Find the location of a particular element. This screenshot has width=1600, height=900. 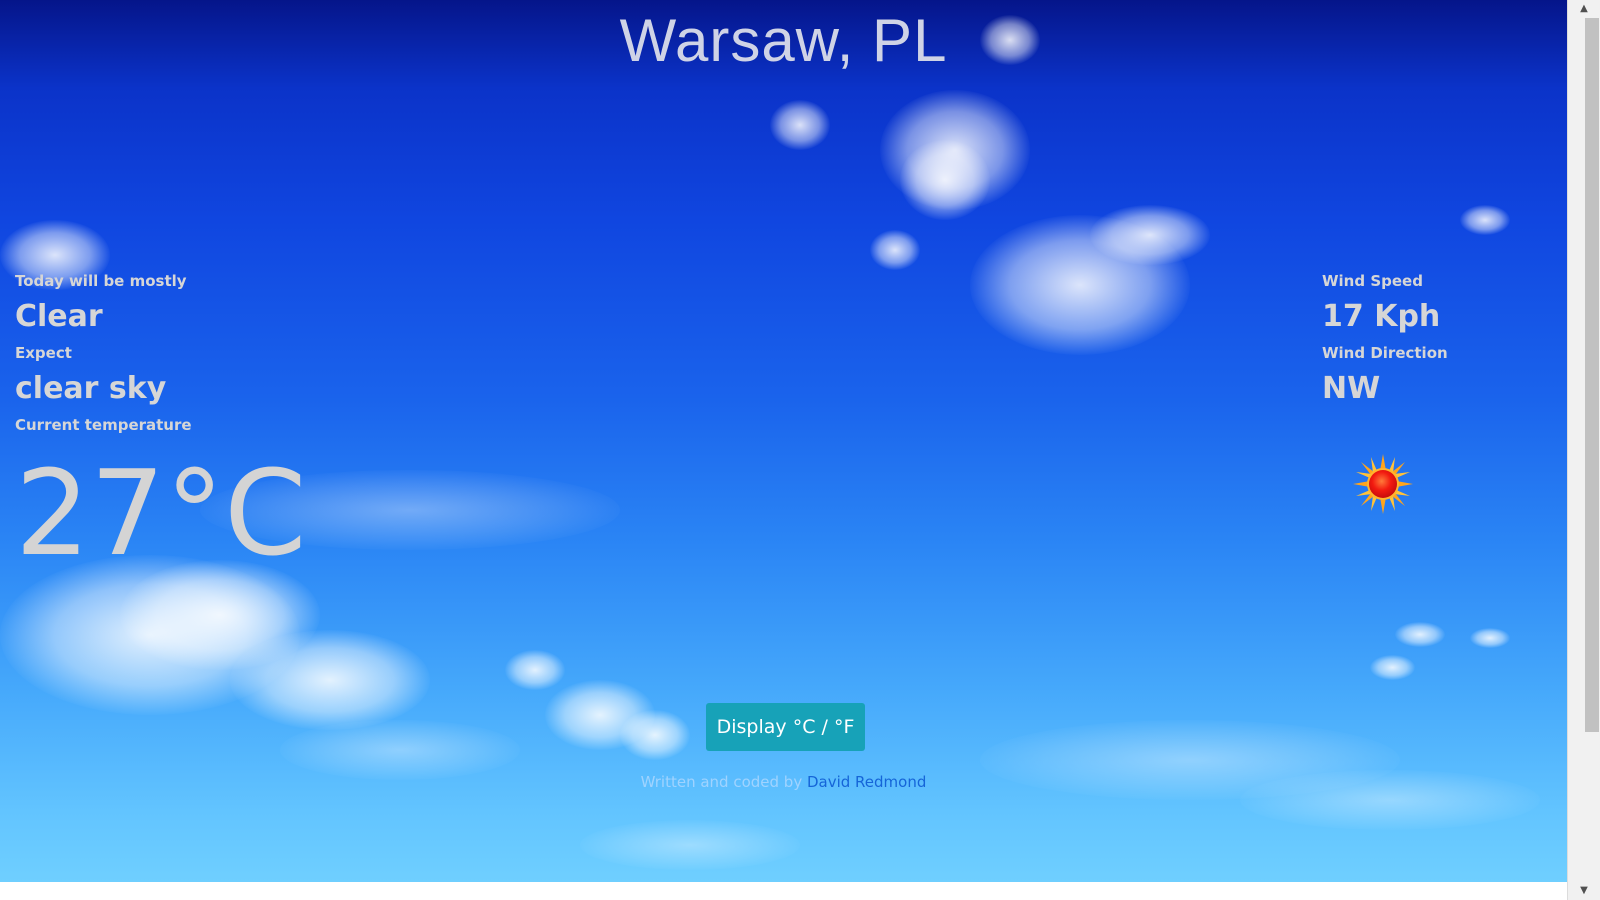

wind-speed-label: Wind Speed is located at coordinates (1372, 281).